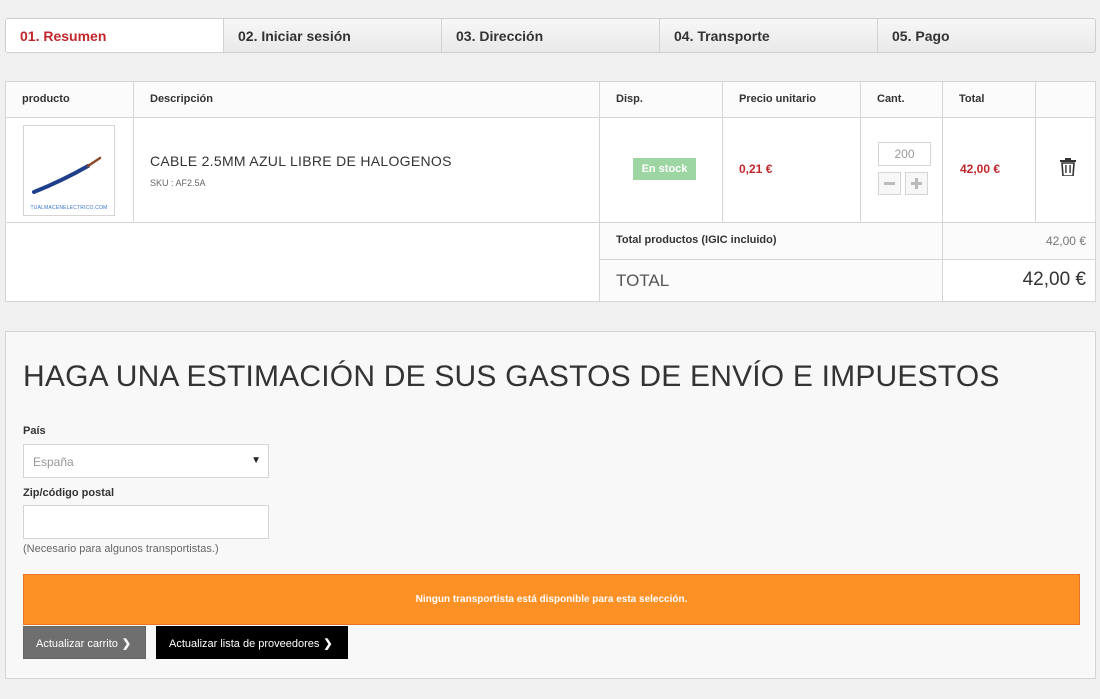 This screenshot has width=1100, height=699. What do you see at coordinates (146, 461) in the screenshot?
I see `country-select: España ▼` at bounding box center [146, 461].